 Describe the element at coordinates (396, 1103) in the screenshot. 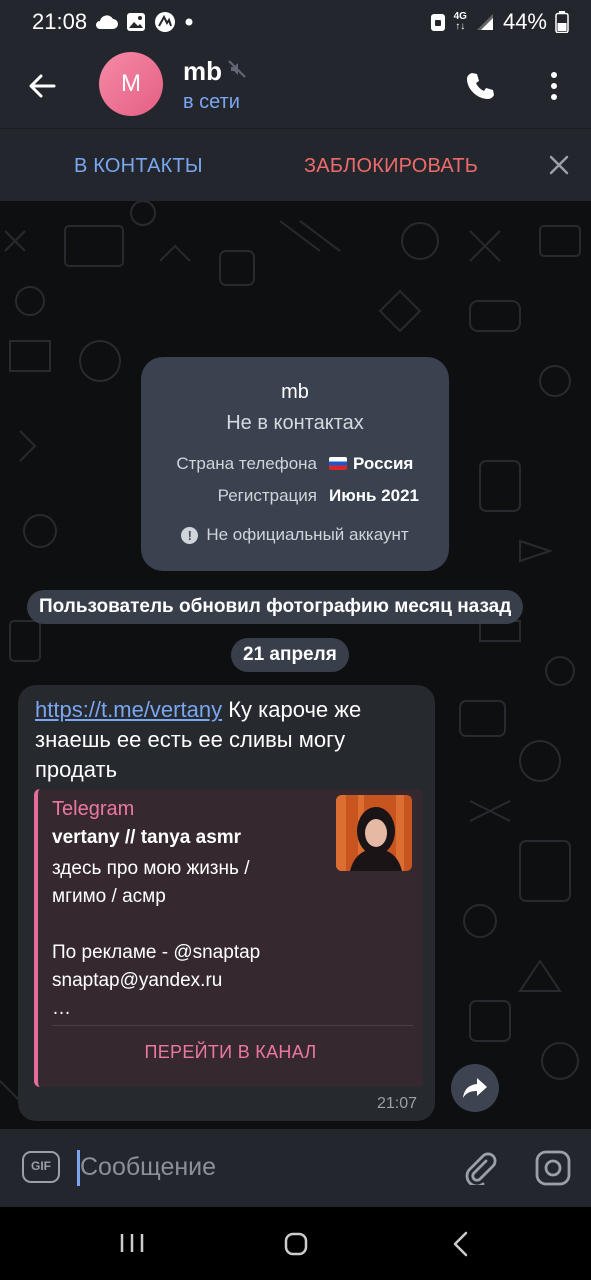

I see `message-time: 21:07` at that location.